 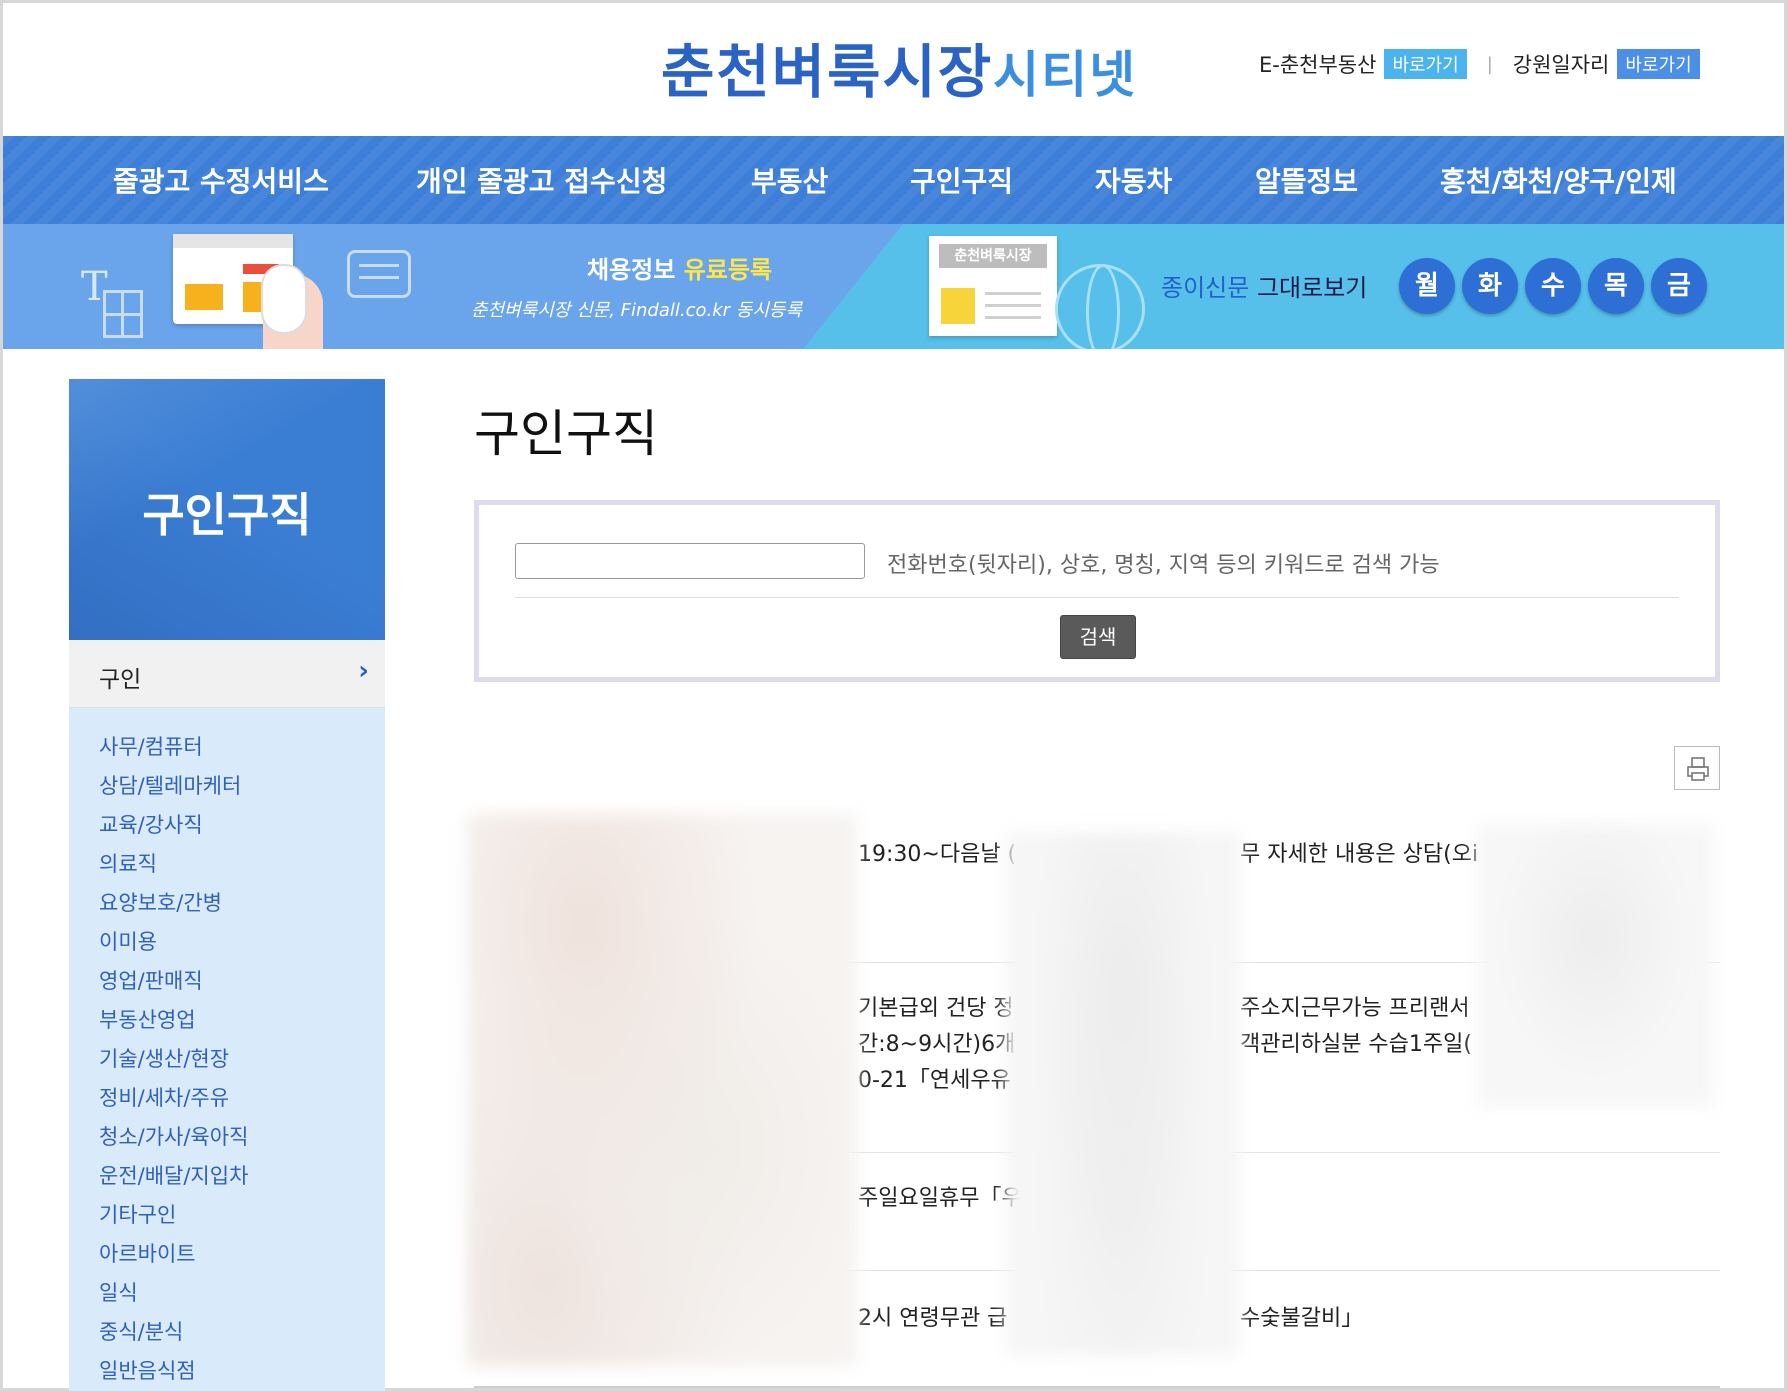 I want to click on day-button-mon: 월, so click(x=1427, y=286).